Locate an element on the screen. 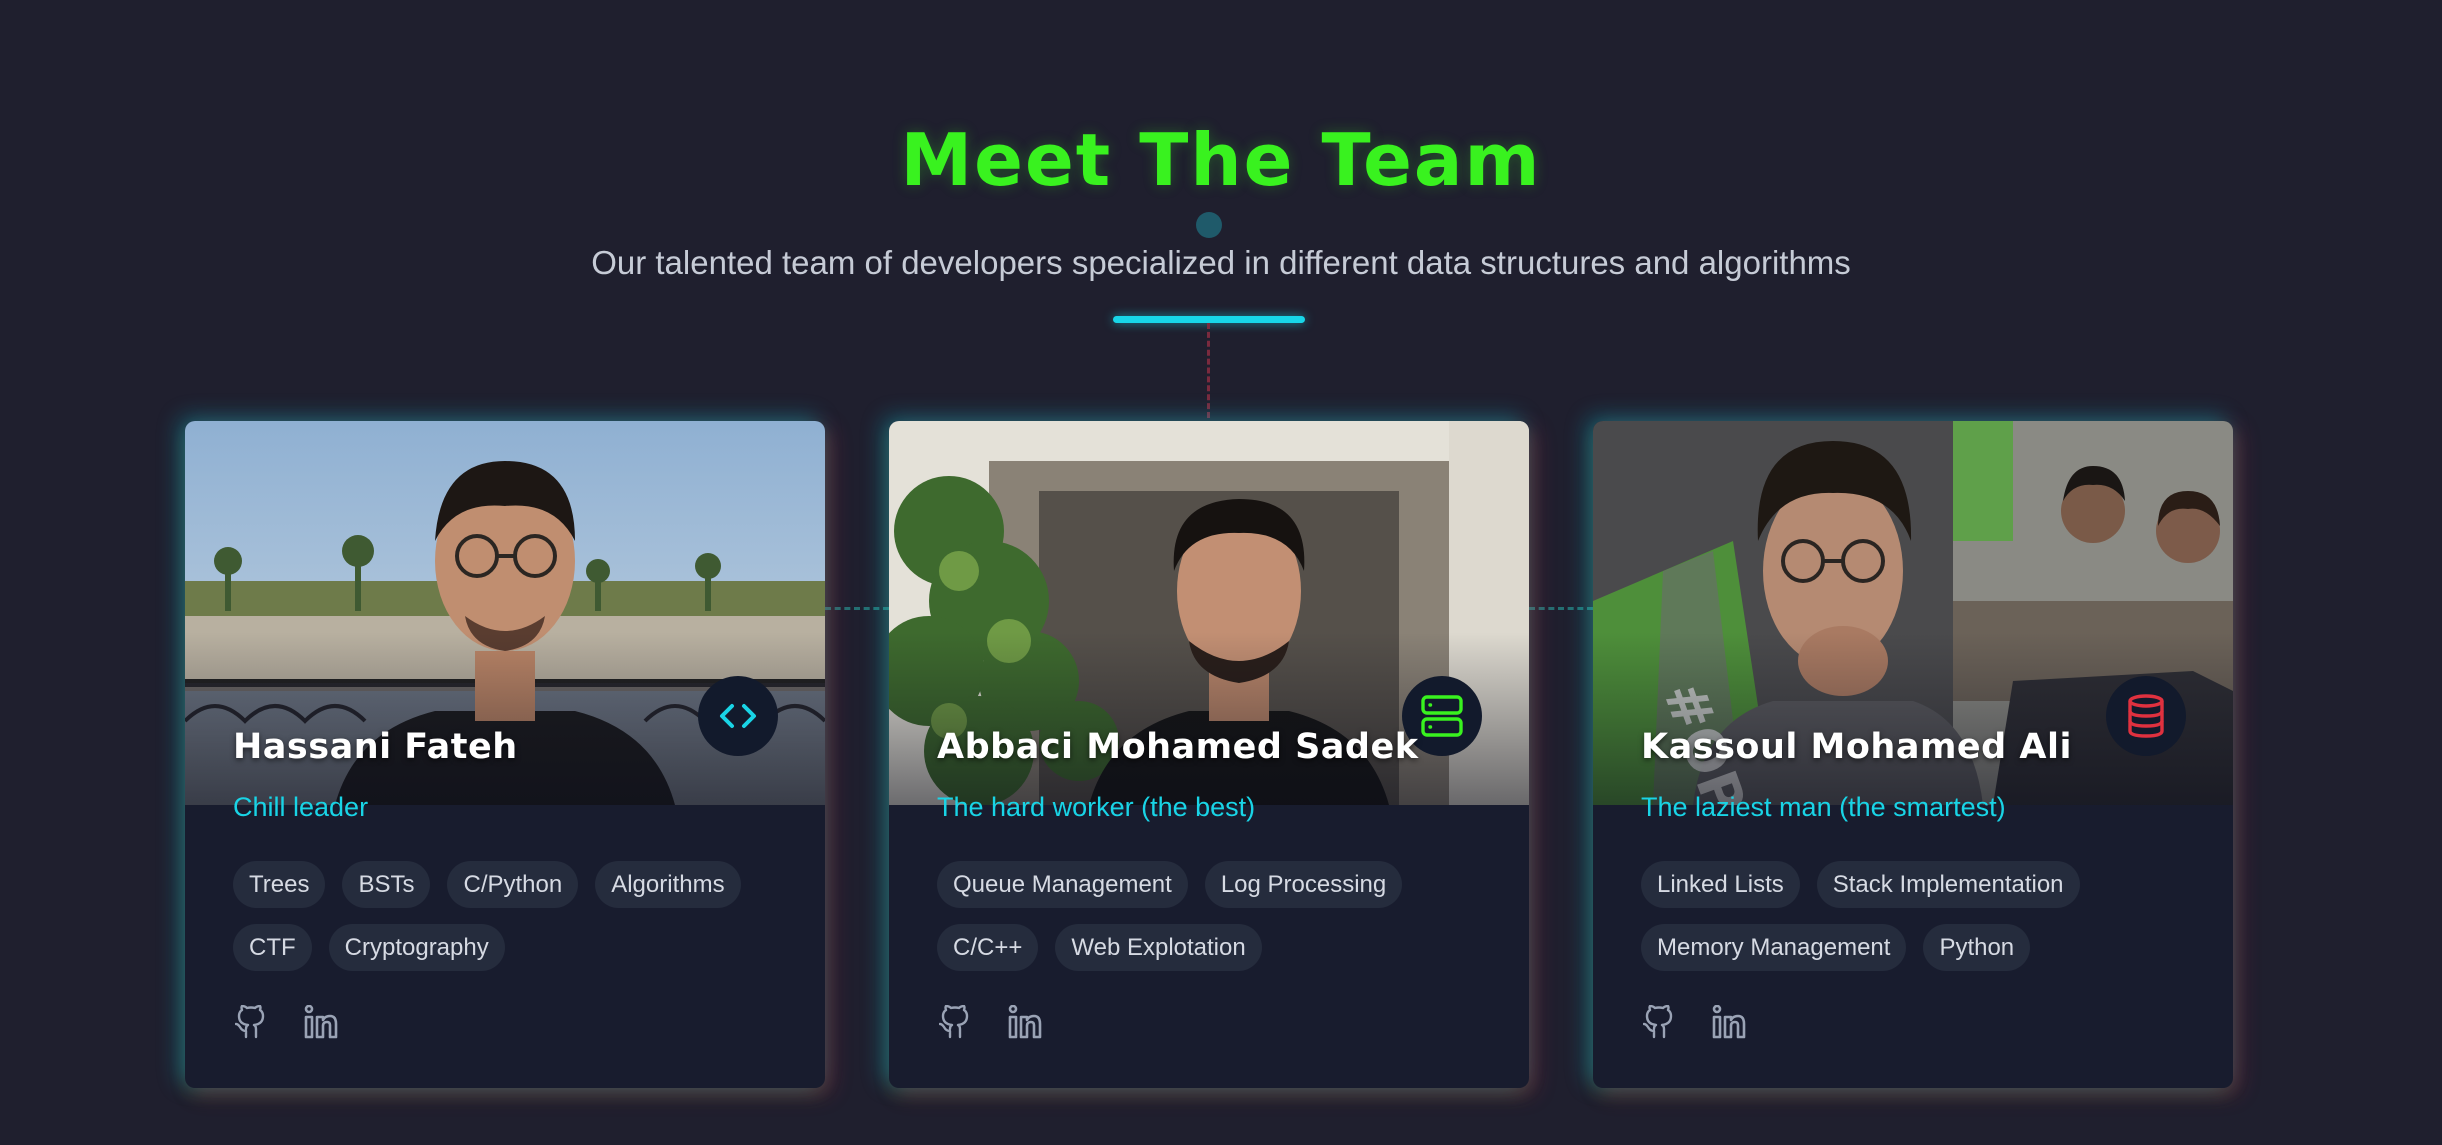 The height and width of the screenshot is (1145, 2442). member-name: Hassani Fateh is located at coordinates (375, 747).